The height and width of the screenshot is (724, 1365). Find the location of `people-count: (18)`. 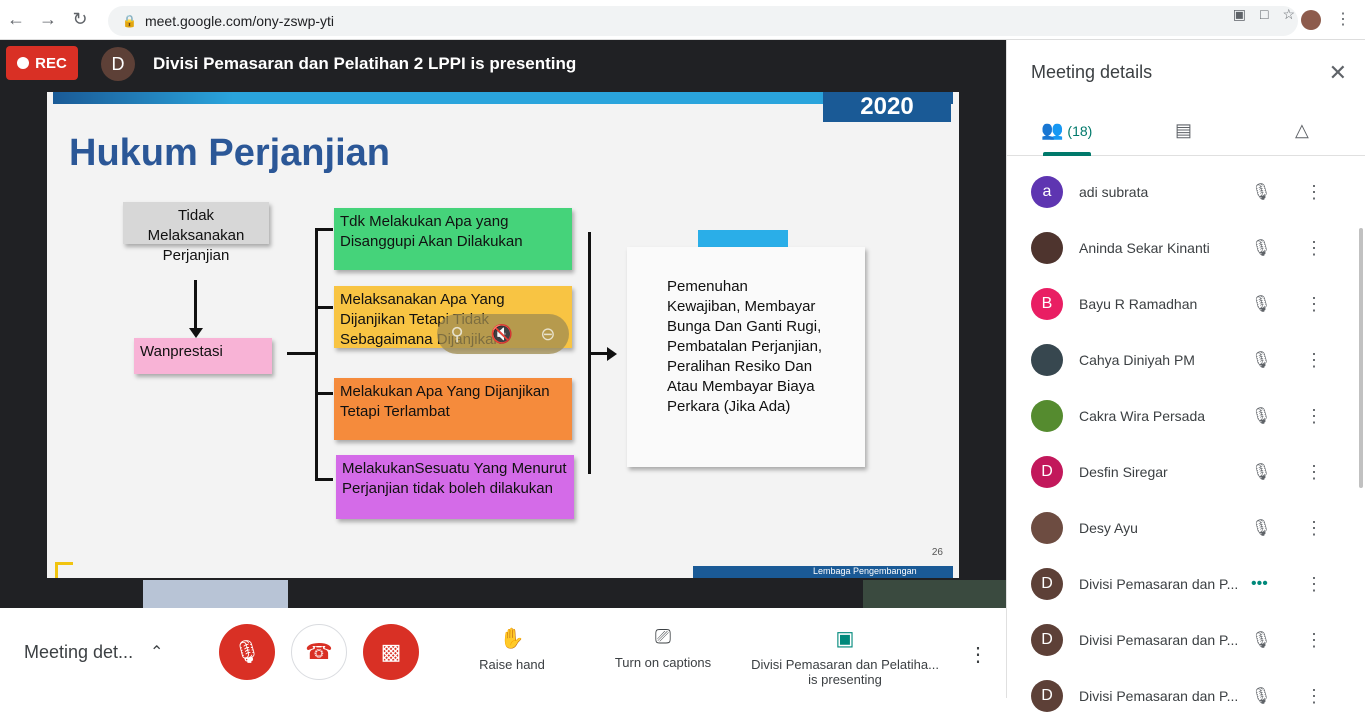

people-count: (18) is located at coordinates (1080, 130).